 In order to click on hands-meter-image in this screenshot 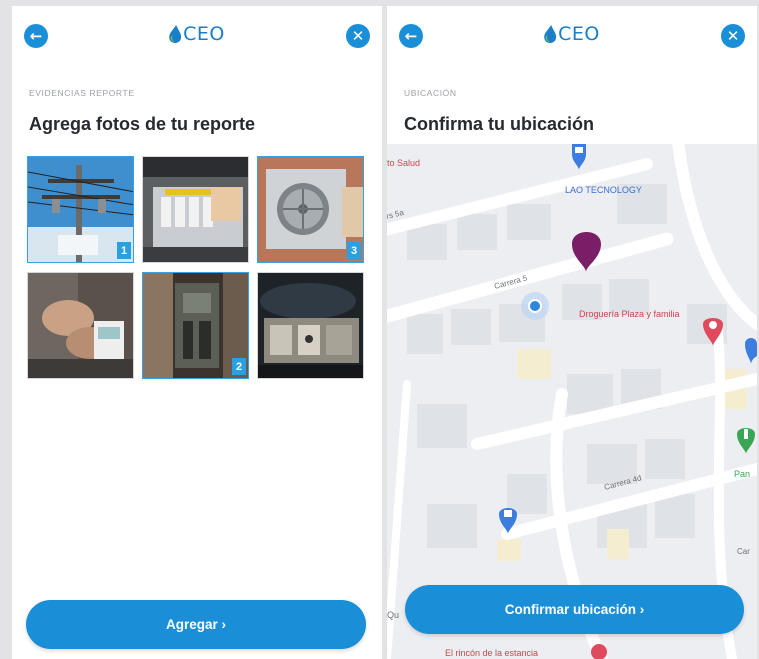, I will do `click(80, 325)`.